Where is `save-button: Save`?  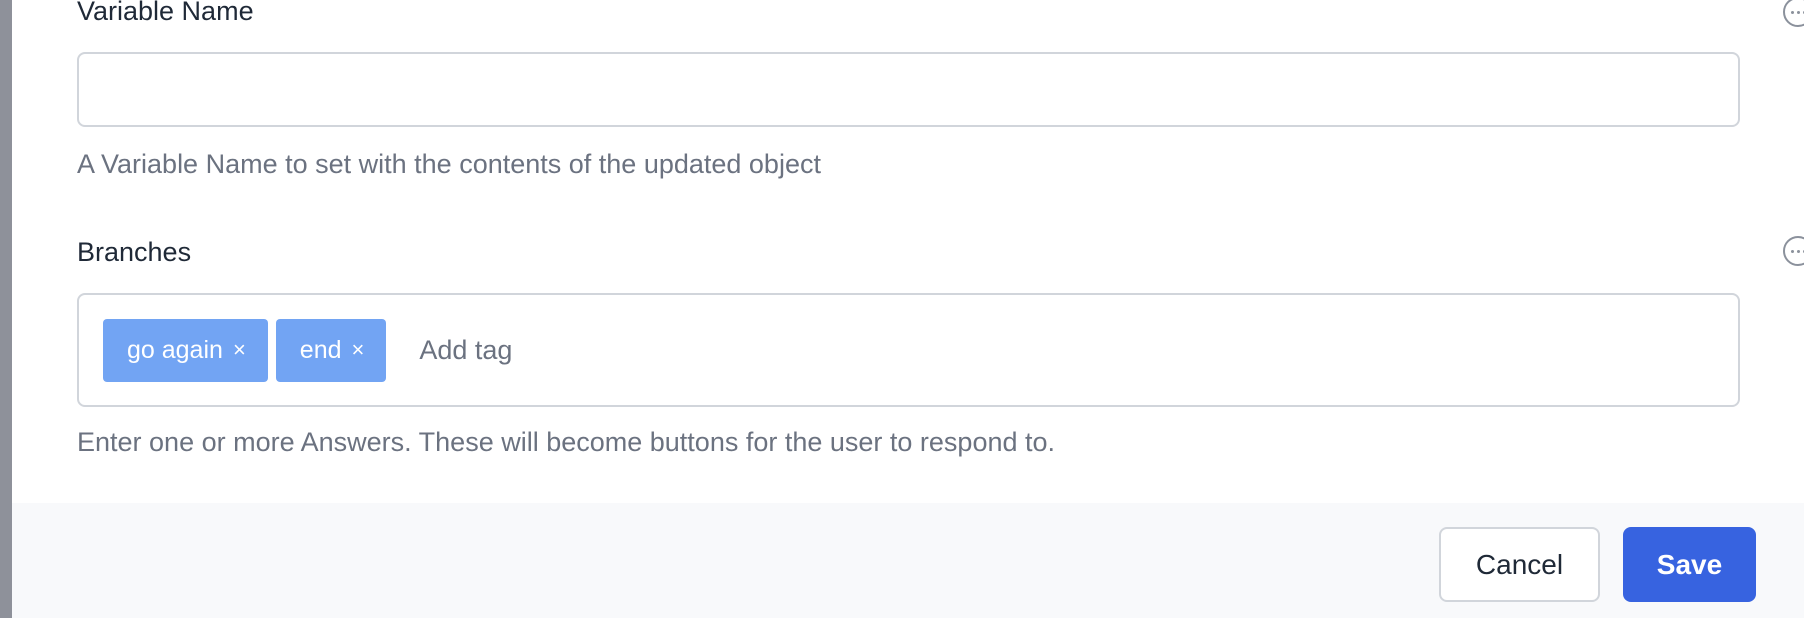
save-button: Save is located at coordinates (1689, 564).